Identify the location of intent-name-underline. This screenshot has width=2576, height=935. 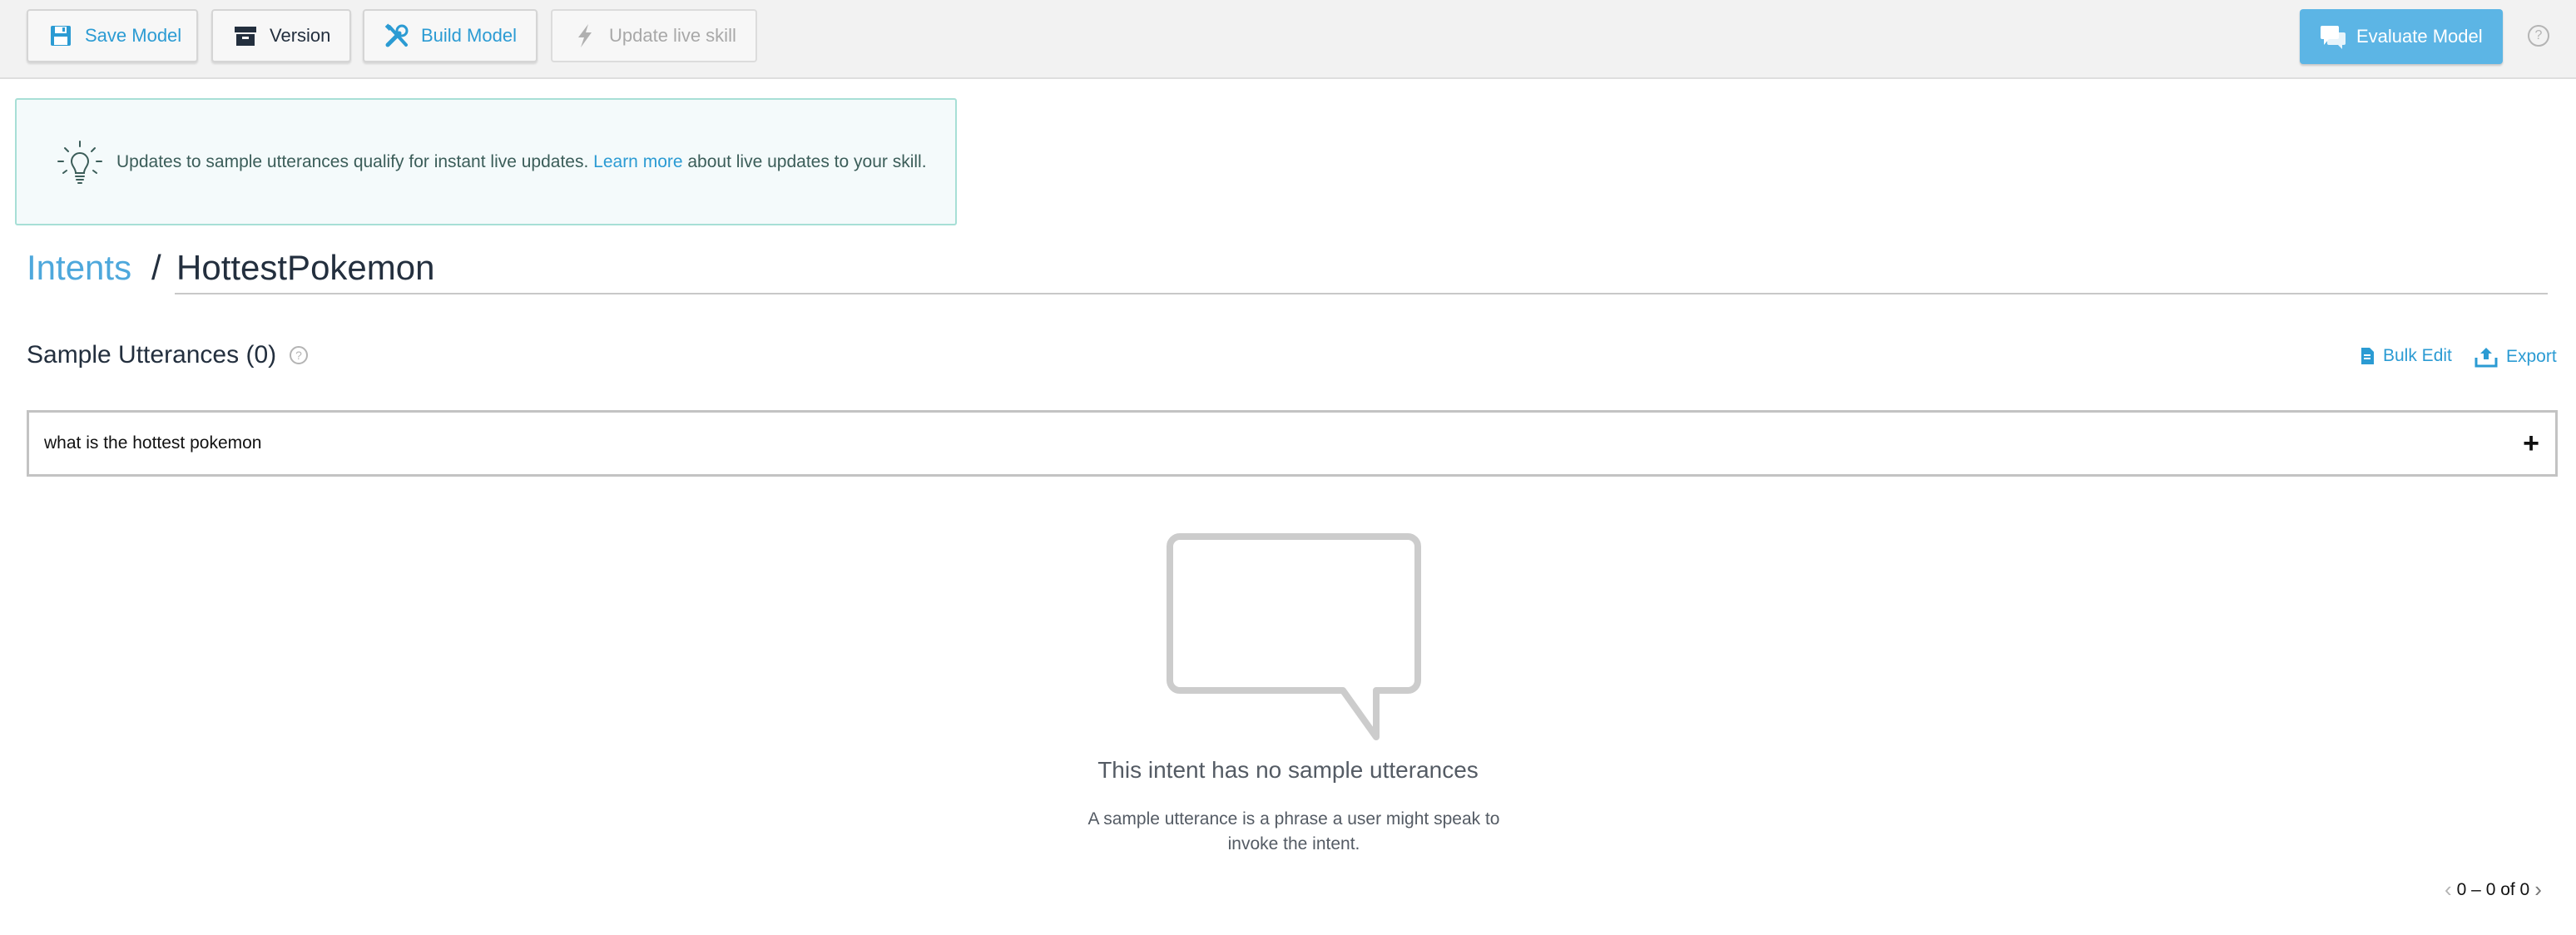
(1361, 293).